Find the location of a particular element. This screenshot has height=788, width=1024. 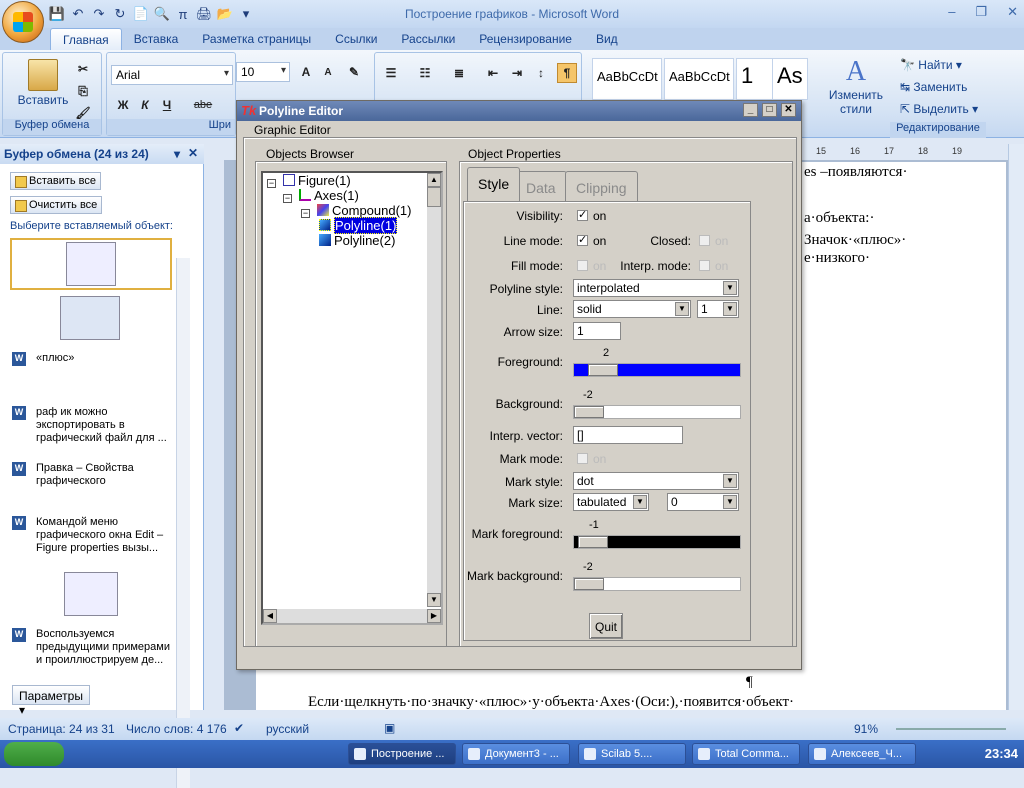

strikethrough-button: abe is located at coordinates (203, 105).